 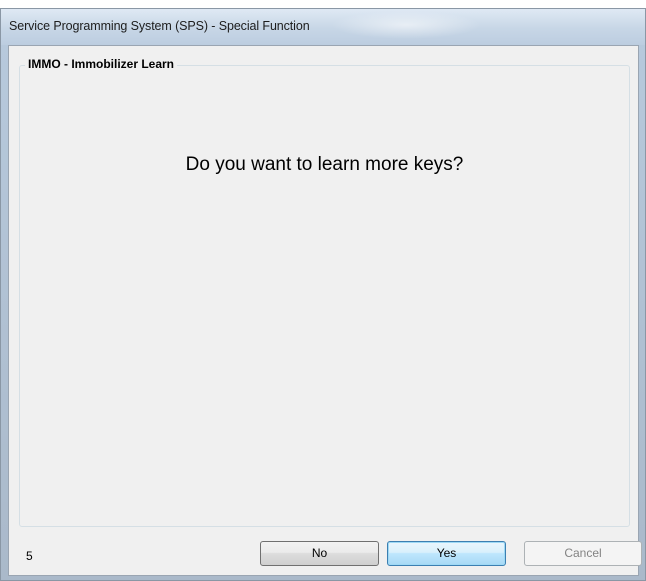 I want to click on yes-button: Yes, so click(x=446, y=553).